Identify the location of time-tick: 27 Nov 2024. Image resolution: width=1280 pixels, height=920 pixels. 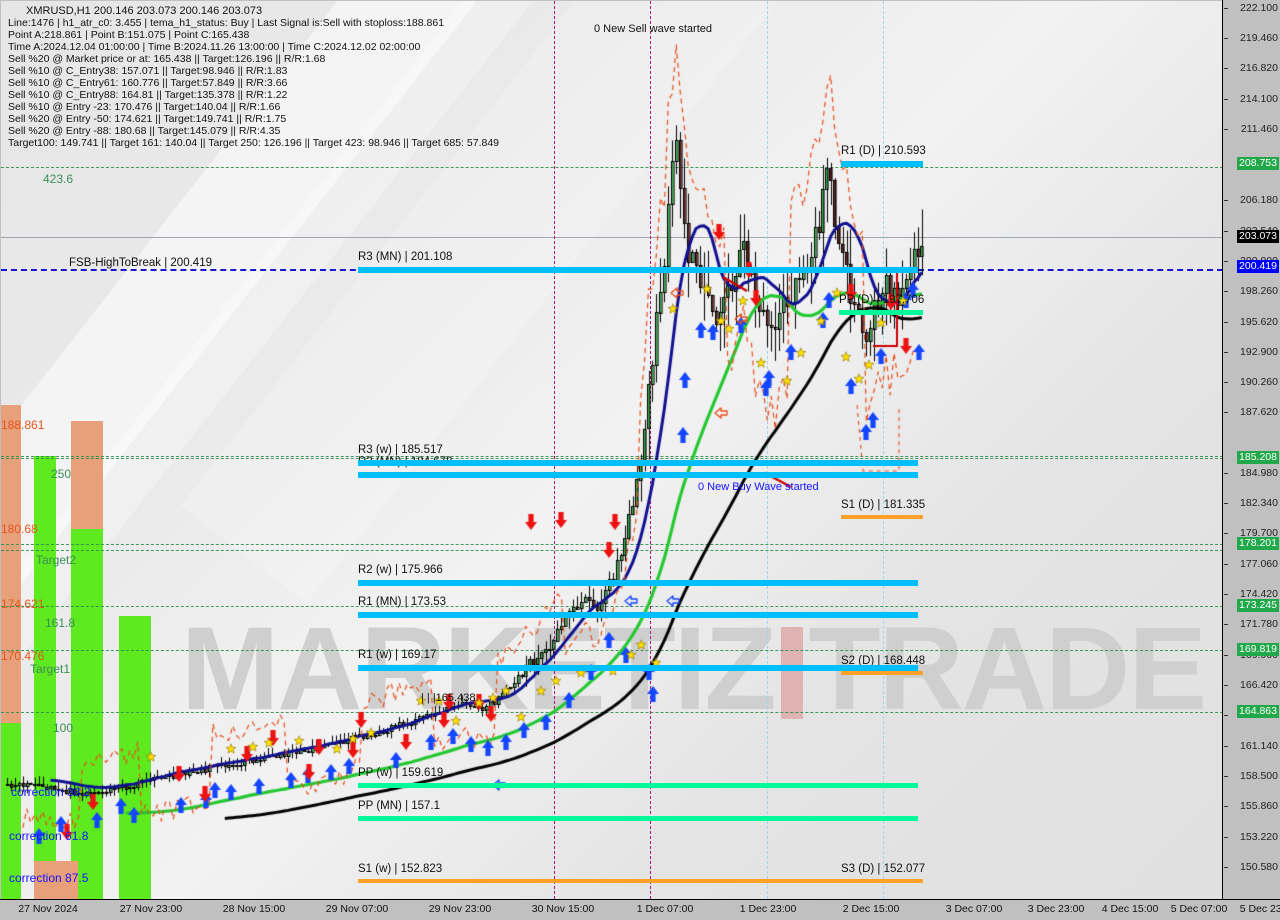
(48, 909).